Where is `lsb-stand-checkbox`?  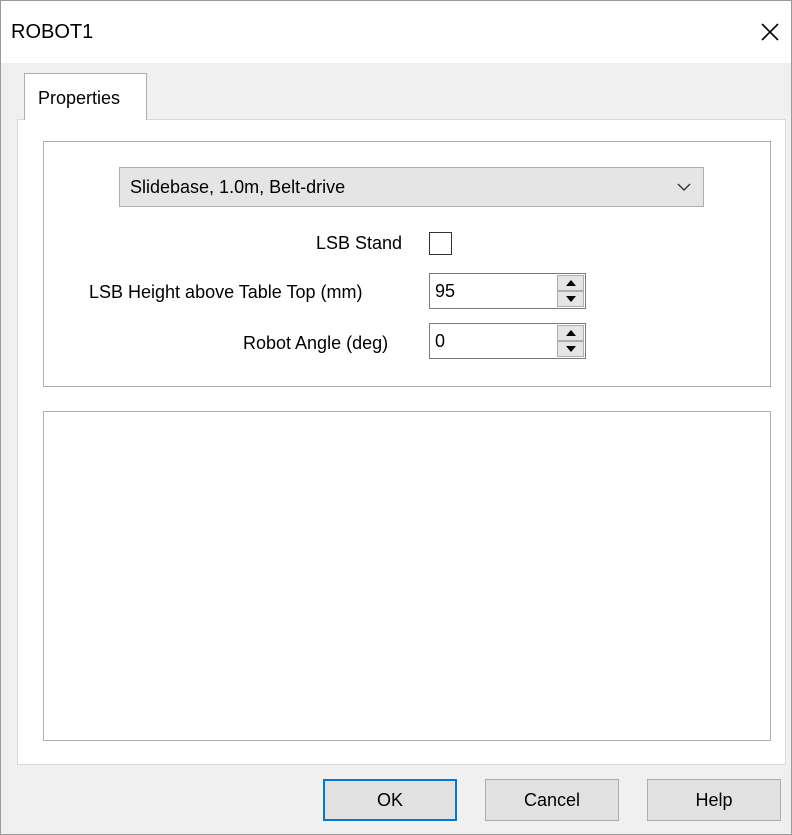 lsb-stand-checkbox is located at coordinates (440, 243).